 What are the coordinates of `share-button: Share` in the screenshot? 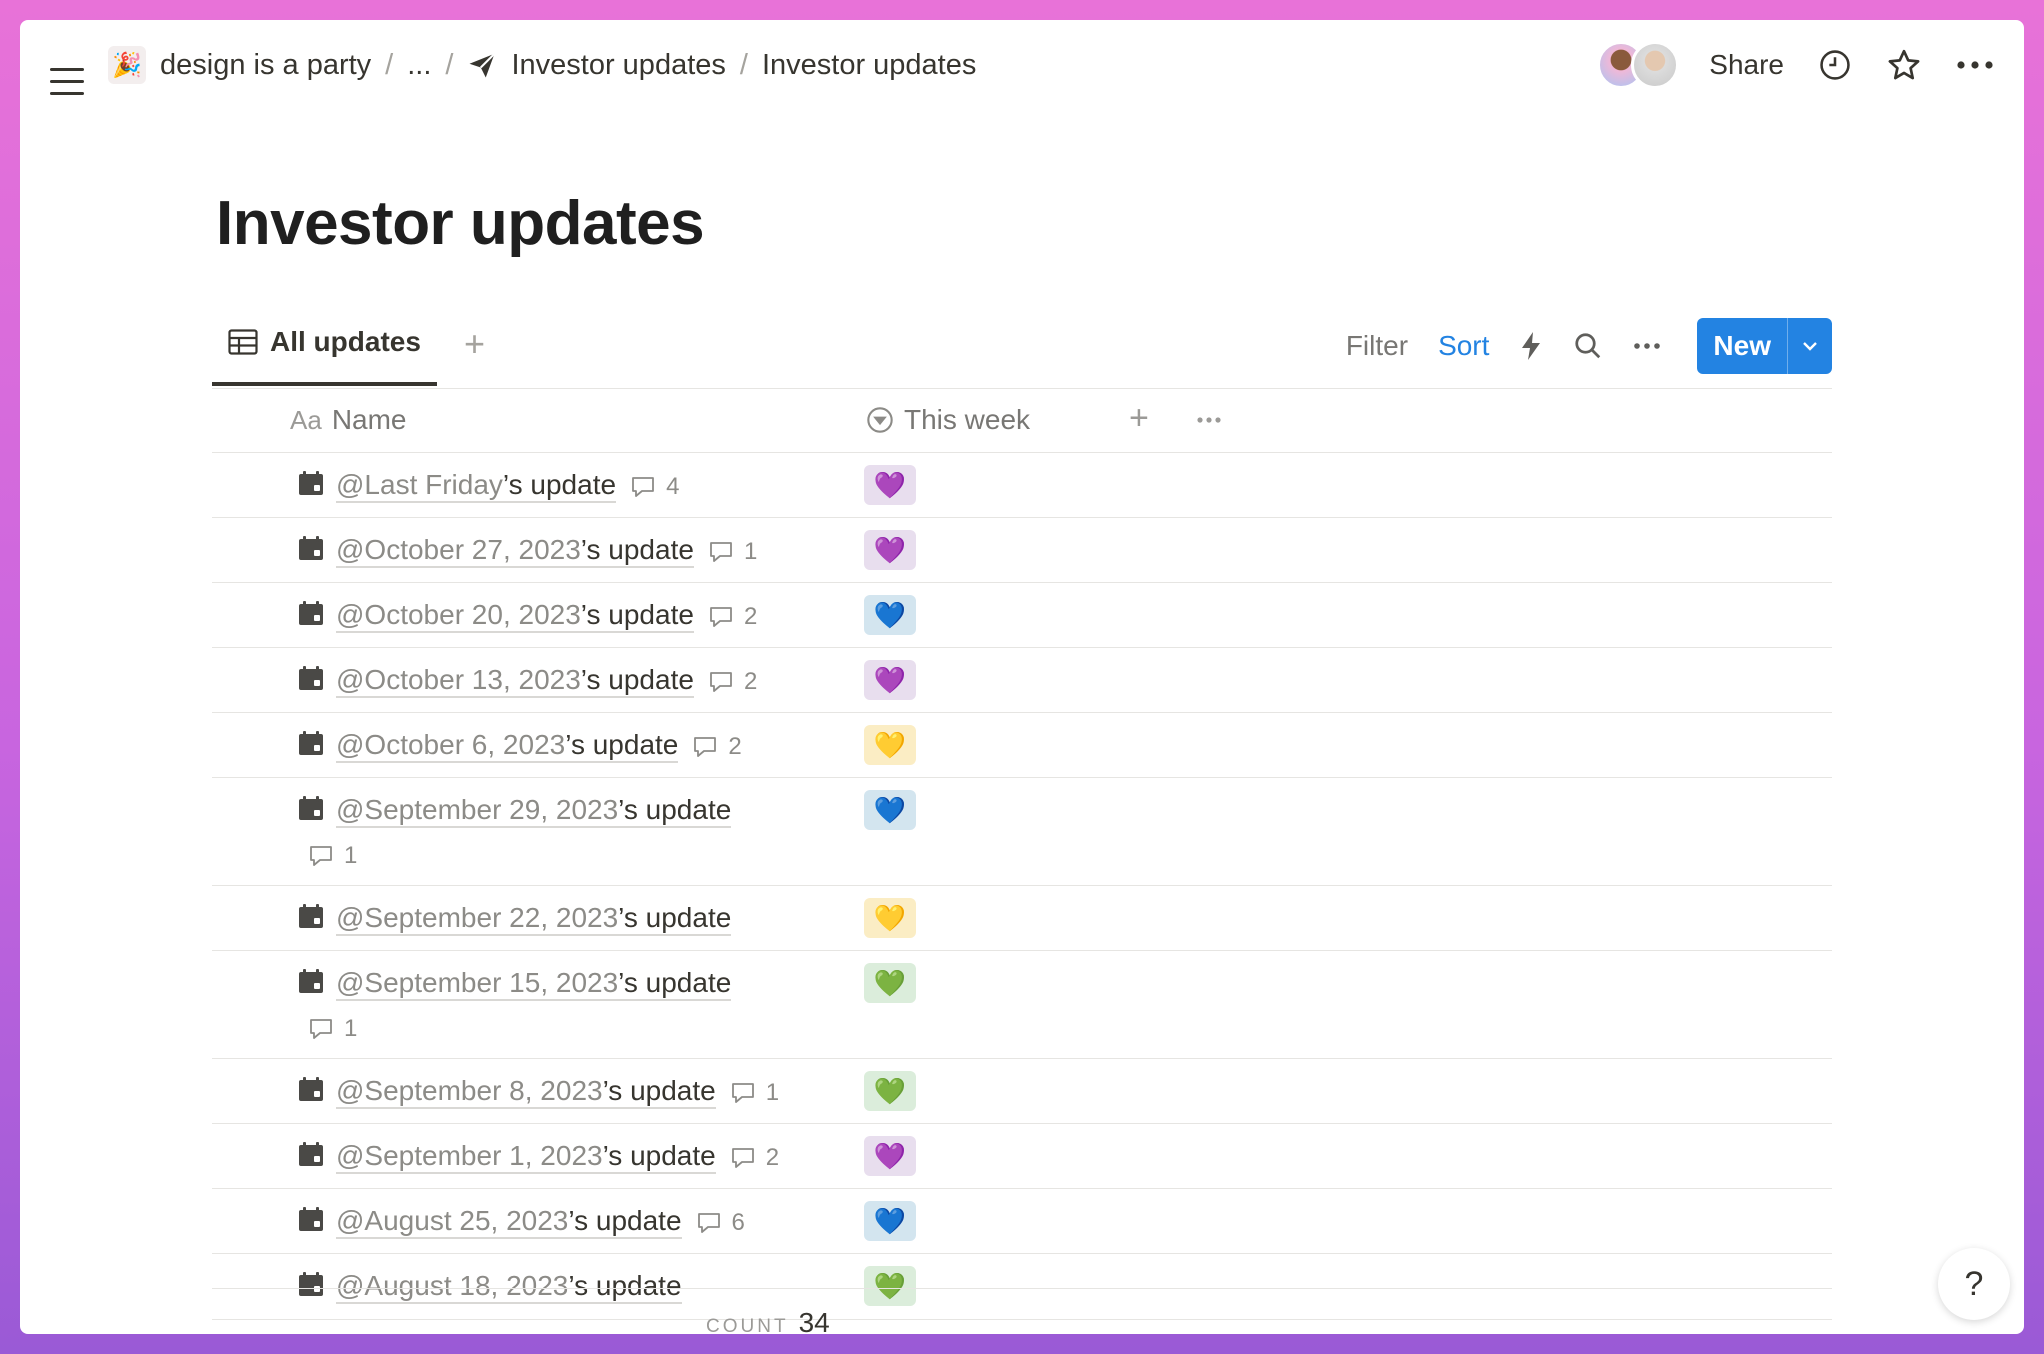 It's located at (1746, 65).